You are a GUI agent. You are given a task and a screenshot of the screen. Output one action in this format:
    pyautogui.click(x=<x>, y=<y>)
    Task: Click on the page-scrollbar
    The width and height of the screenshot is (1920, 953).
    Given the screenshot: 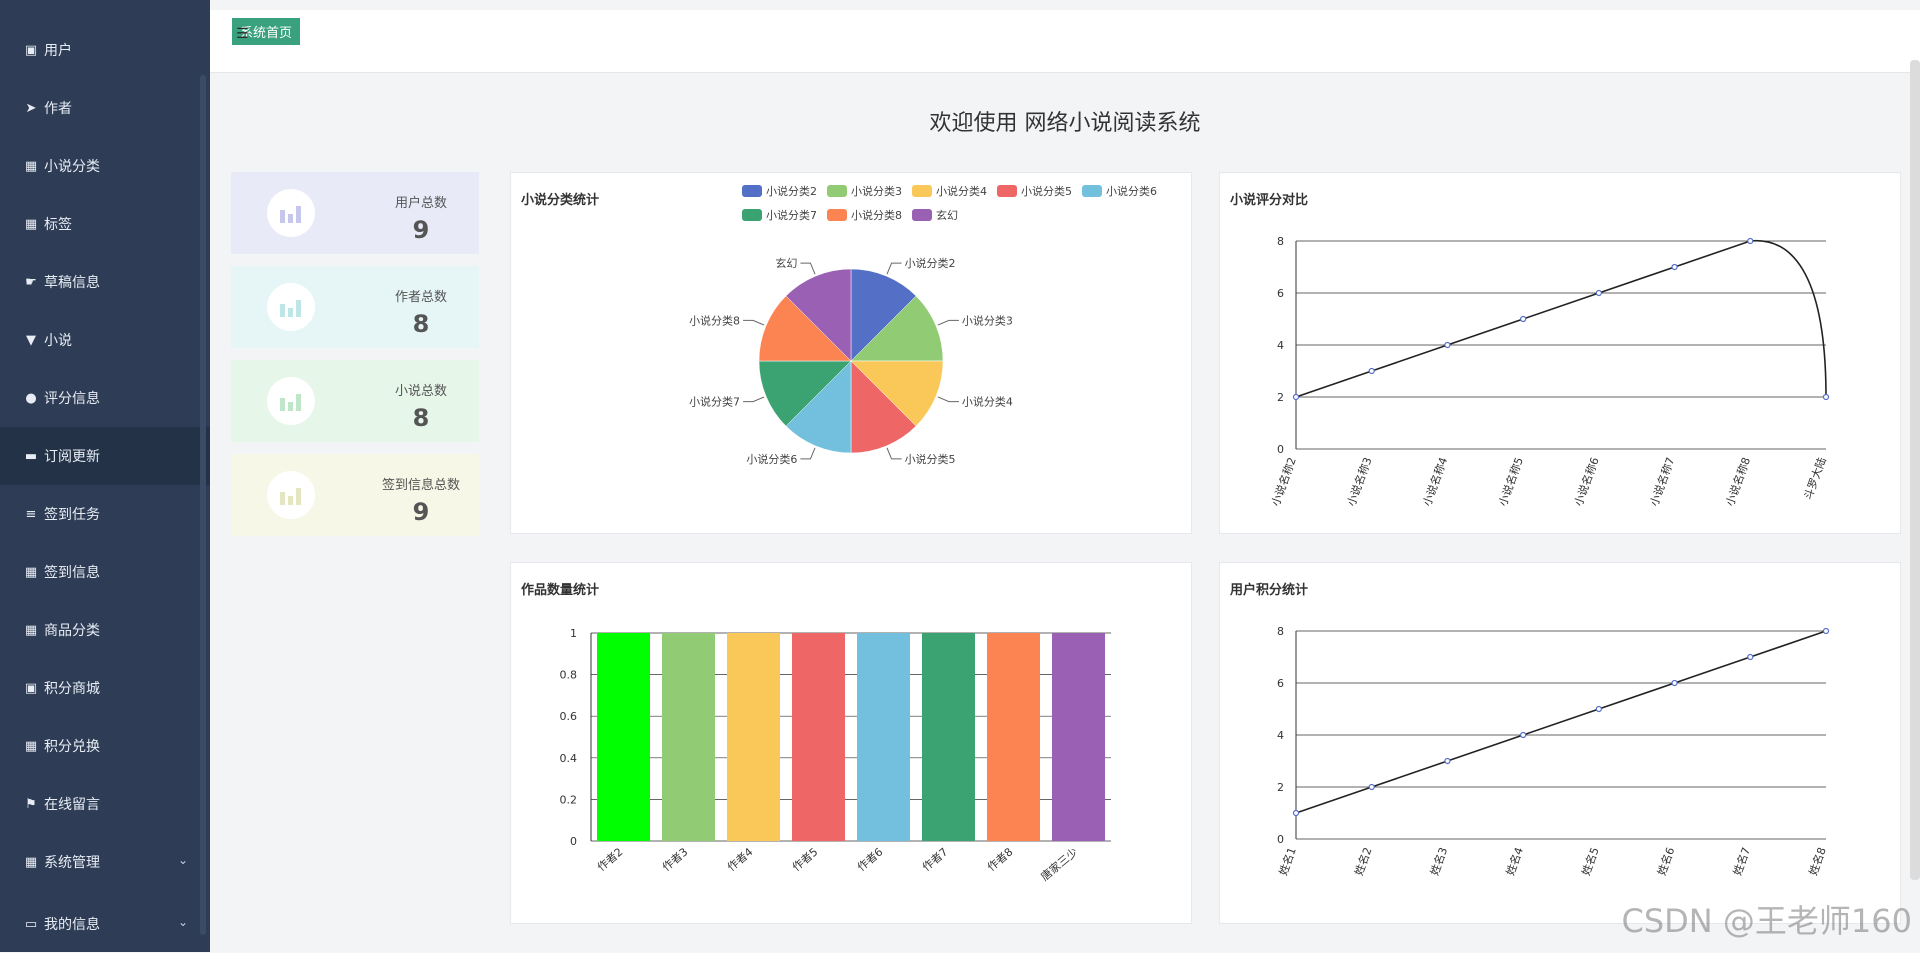 What is the action you would take?
    pyautogui.click(x=1915, y=470)
    